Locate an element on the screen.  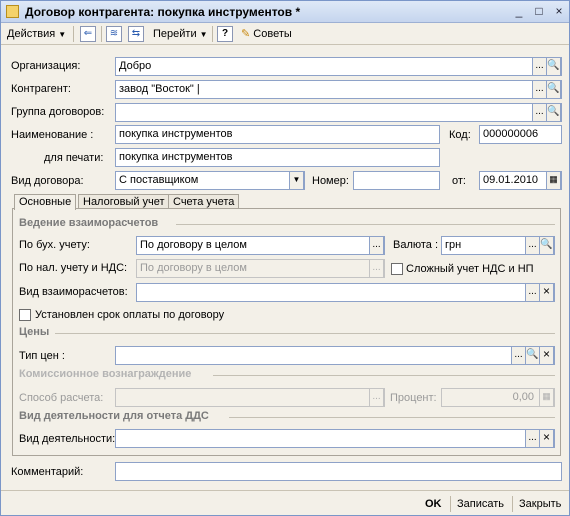
counterparty-label: Контрагент: is located at coordinates (41, 89).